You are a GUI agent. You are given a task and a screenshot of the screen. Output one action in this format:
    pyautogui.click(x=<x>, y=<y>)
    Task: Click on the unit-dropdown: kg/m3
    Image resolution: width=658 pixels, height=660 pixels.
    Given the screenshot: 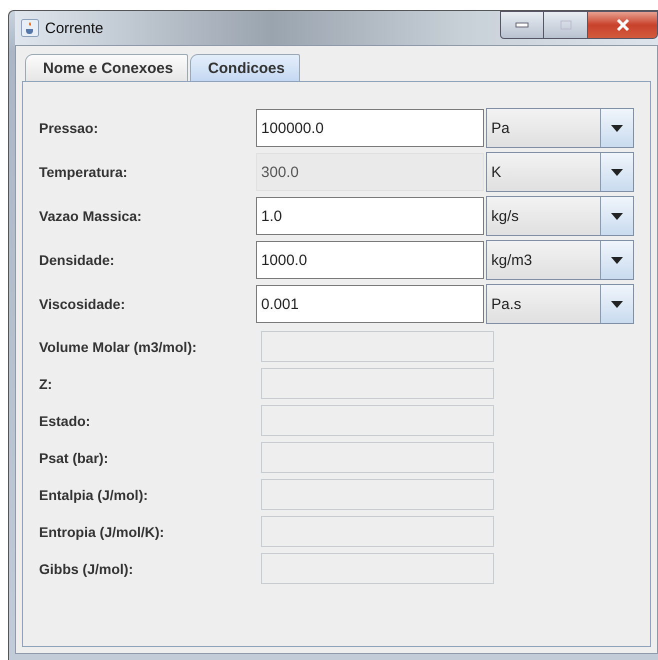 What is the action you would take?
    pyautogui.click(x=560, y=260)
    